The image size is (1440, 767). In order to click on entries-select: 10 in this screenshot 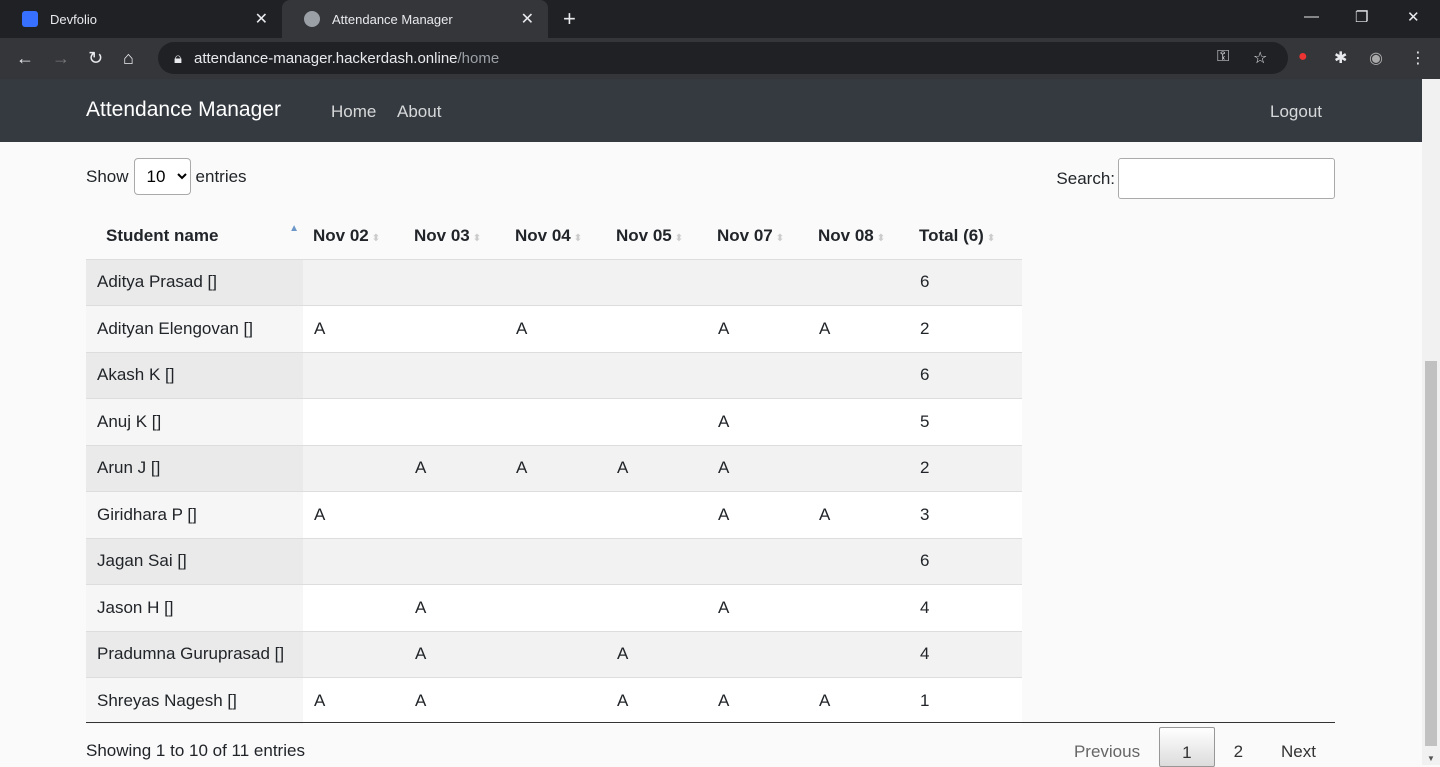, I will do `click(162, 176)`.